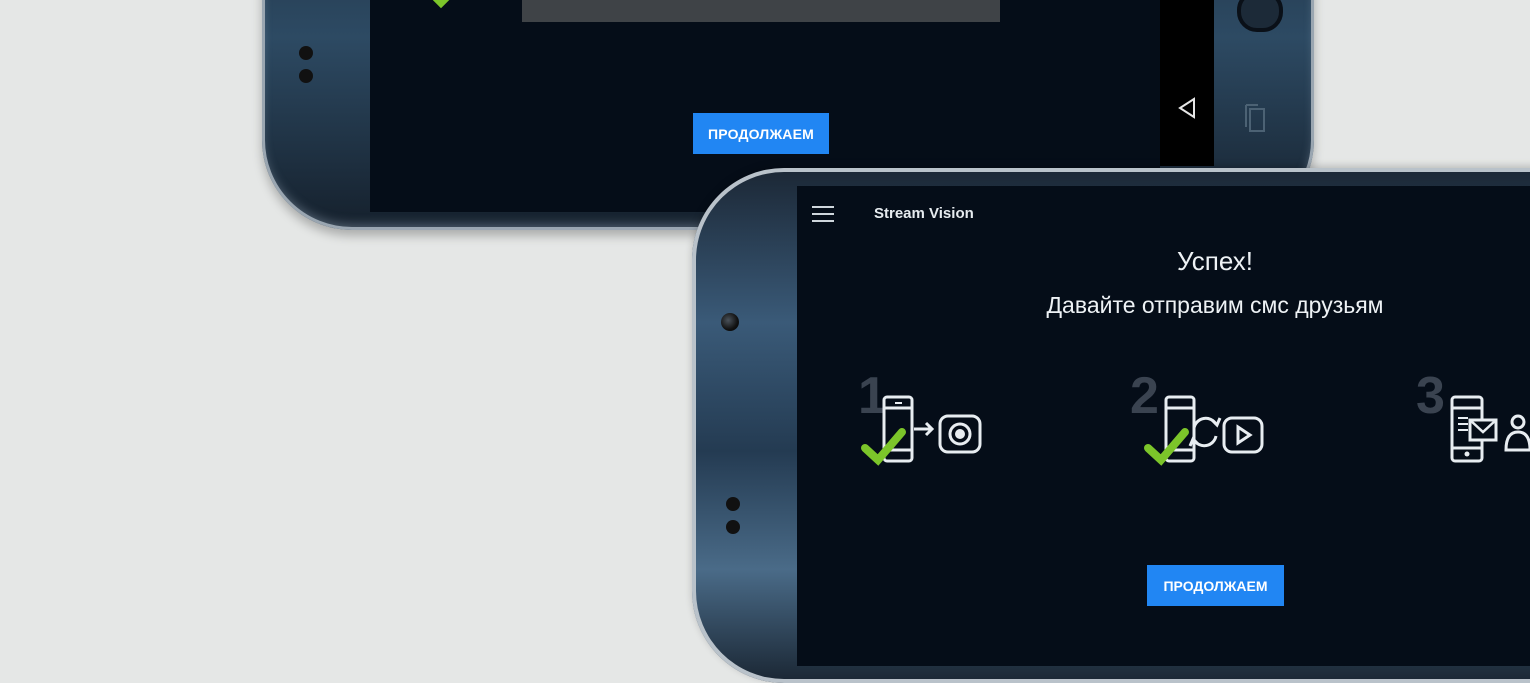 Image resolution: width=1530 pixels, height=683 pixels. I want to click on back-phone-continue-button: ПРОДОЛЖАЕМ, so click(761, 133).